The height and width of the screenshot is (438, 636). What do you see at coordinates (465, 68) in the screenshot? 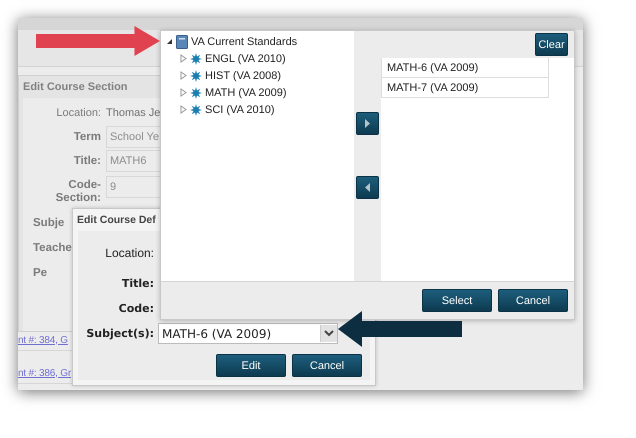
I see `selected-standard: MATH-6 (VA 2009)` at bounding box center [465, 68].